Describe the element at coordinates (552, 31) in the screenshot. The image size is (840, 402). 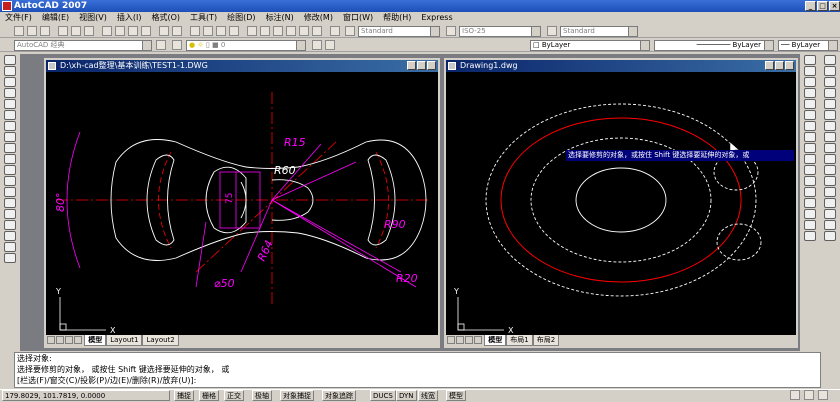
I see `table-style-icon` at that location.